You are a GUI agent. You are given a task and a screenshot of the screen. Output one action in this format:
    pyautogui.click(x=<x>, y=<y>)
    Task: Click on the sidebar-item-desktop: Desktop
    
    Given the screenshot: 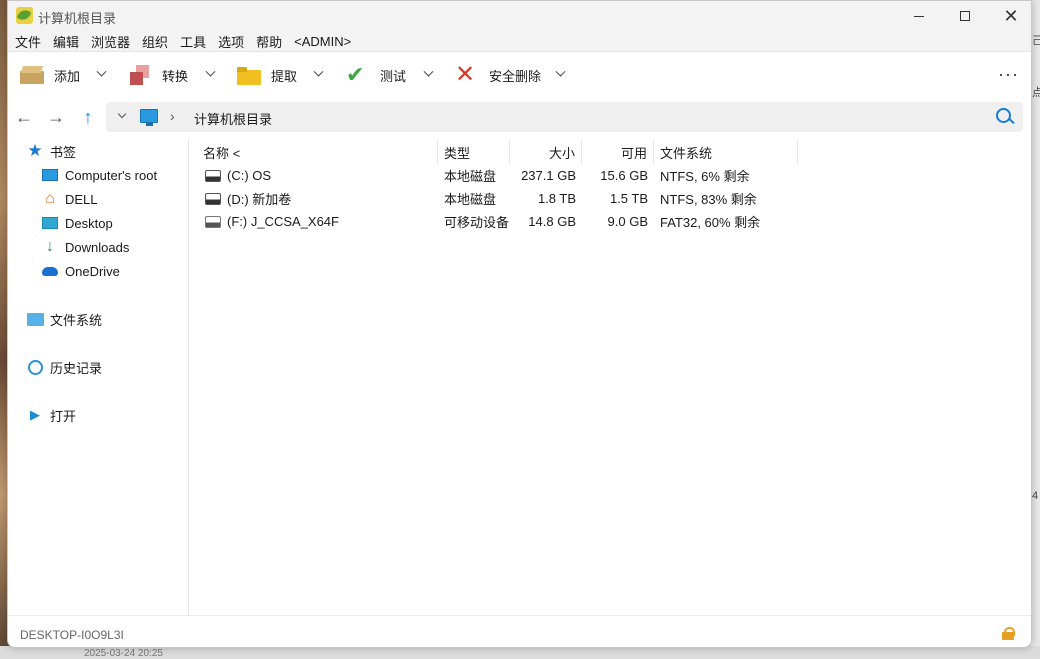 What is the action you would take?
    pyautogui.click(x=77, y=223)
    